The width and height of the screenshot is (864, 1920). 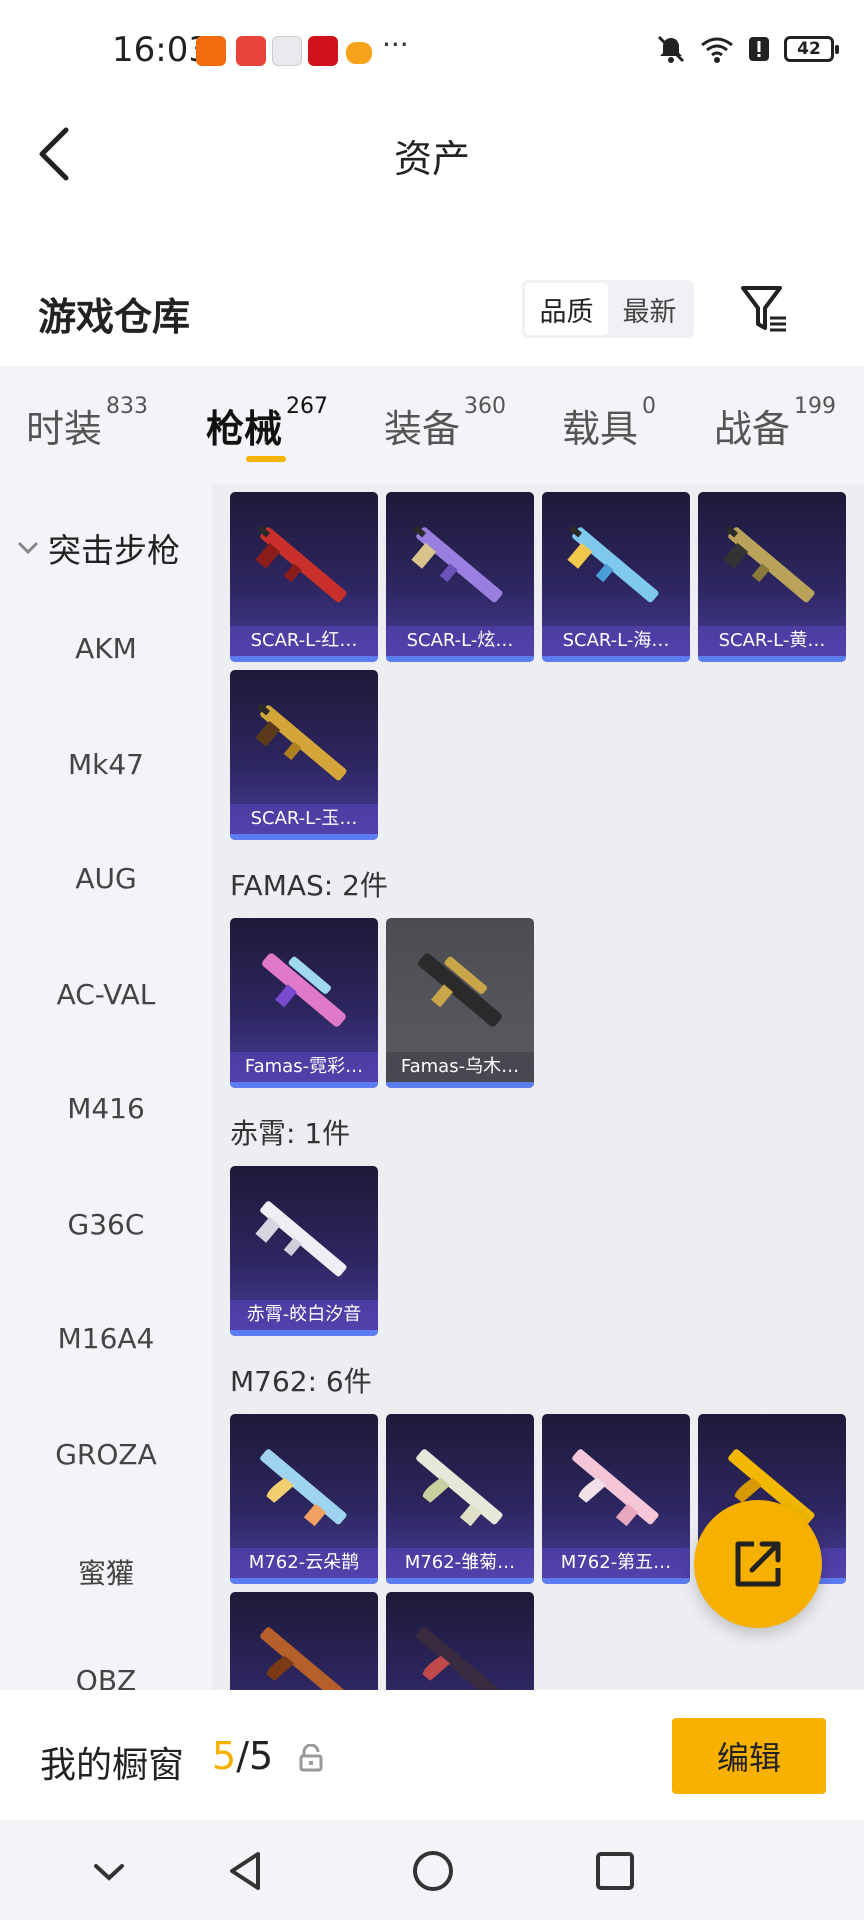 I want to click on sidebar-category: 突击步枪, so click(x=98, y=548).